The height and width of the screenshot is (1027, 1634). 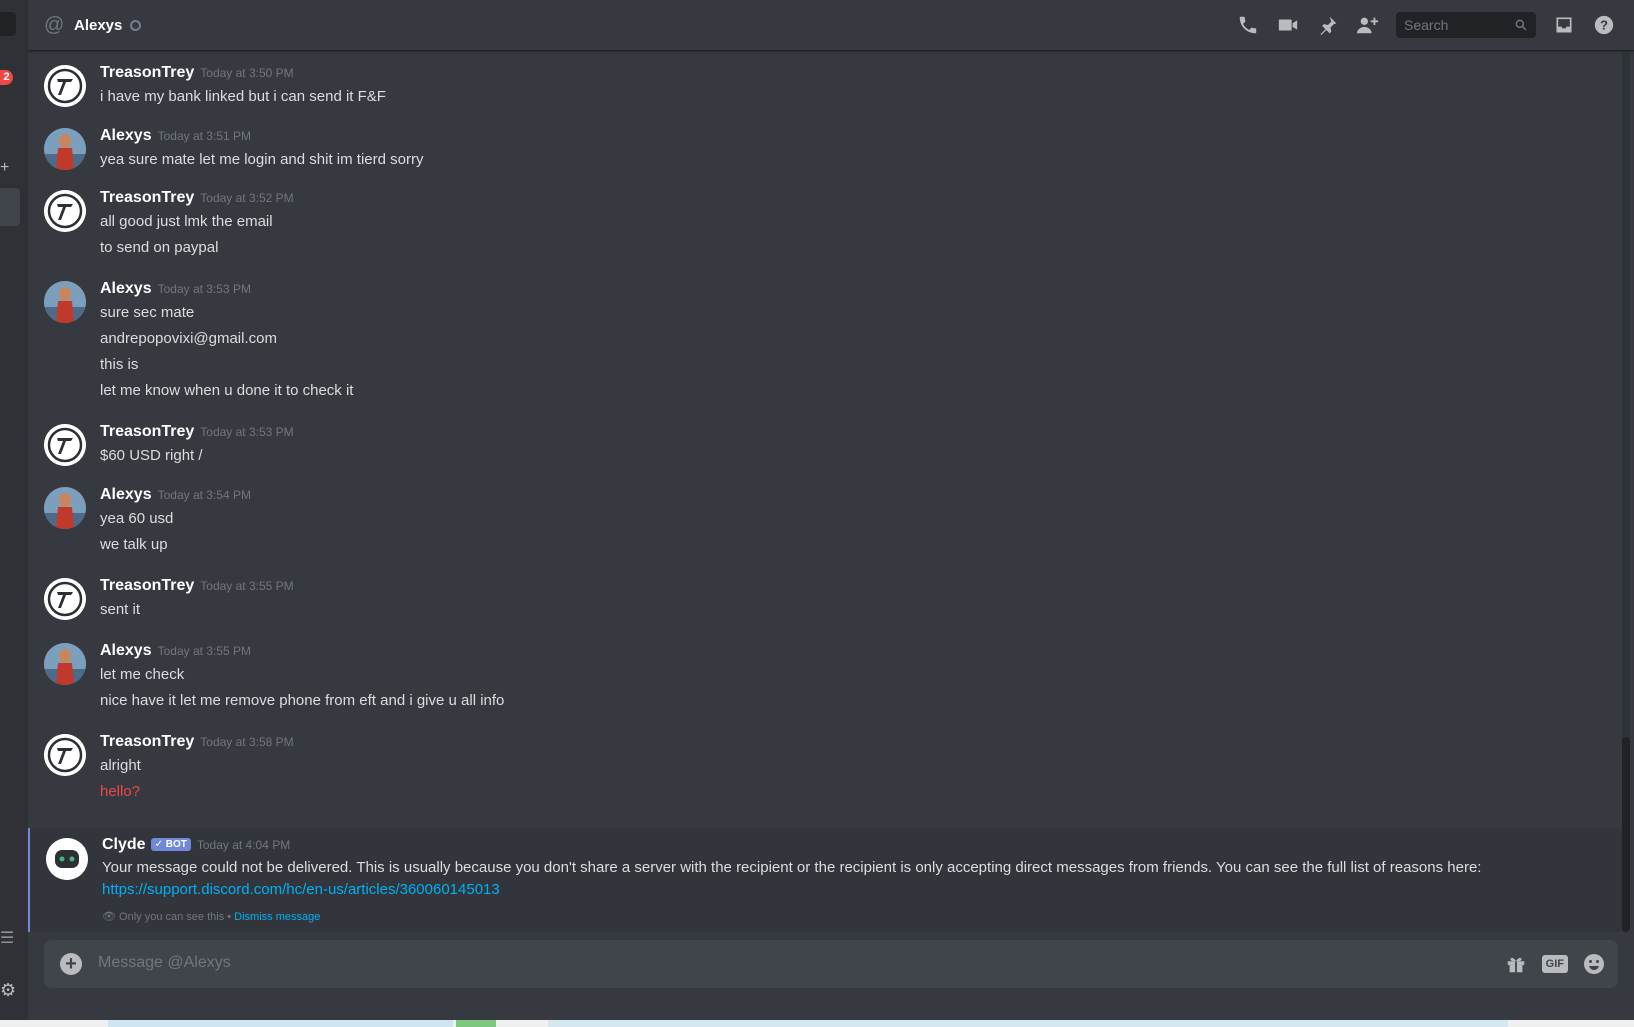 What do you see at coordinates (277, 917) in the screenshot?
I see `dismiss-message-link: Dismiss message` at bounding box center [277, 917].